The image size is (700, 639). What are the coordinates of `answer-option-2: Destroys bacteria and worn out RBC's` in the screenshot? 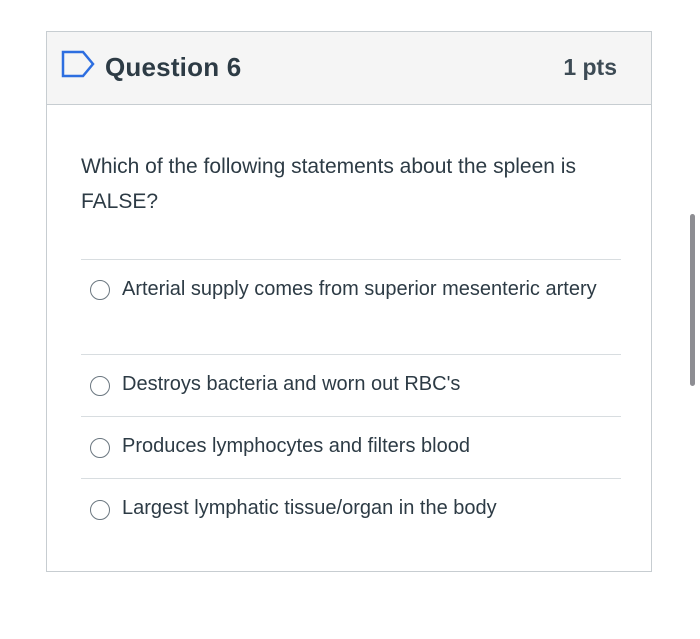 It's located at (351, 386).